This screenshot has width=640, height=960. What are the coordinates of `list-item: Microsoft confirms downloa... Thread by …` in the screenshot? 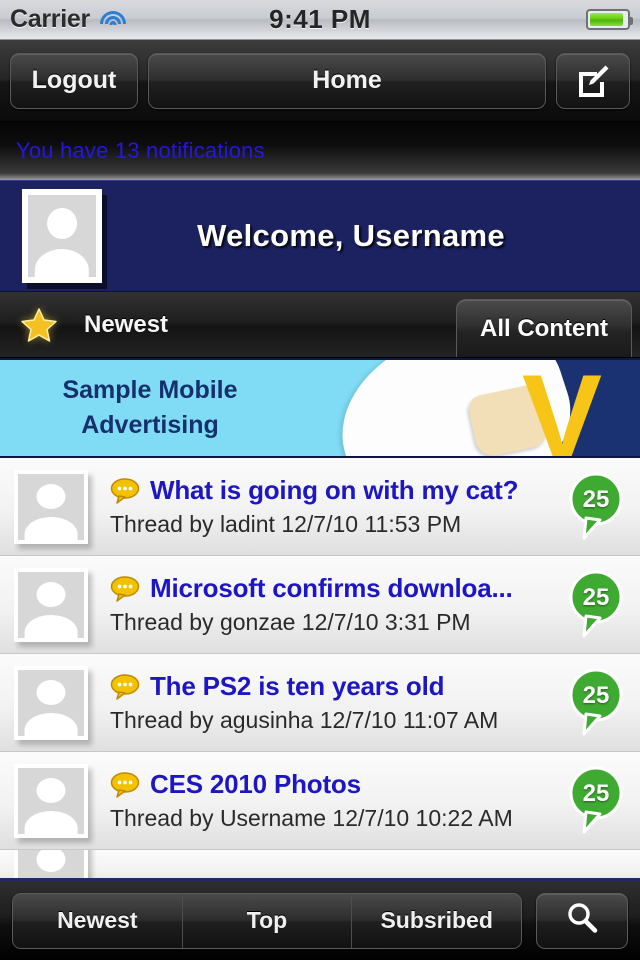 It's located at (320, 605).